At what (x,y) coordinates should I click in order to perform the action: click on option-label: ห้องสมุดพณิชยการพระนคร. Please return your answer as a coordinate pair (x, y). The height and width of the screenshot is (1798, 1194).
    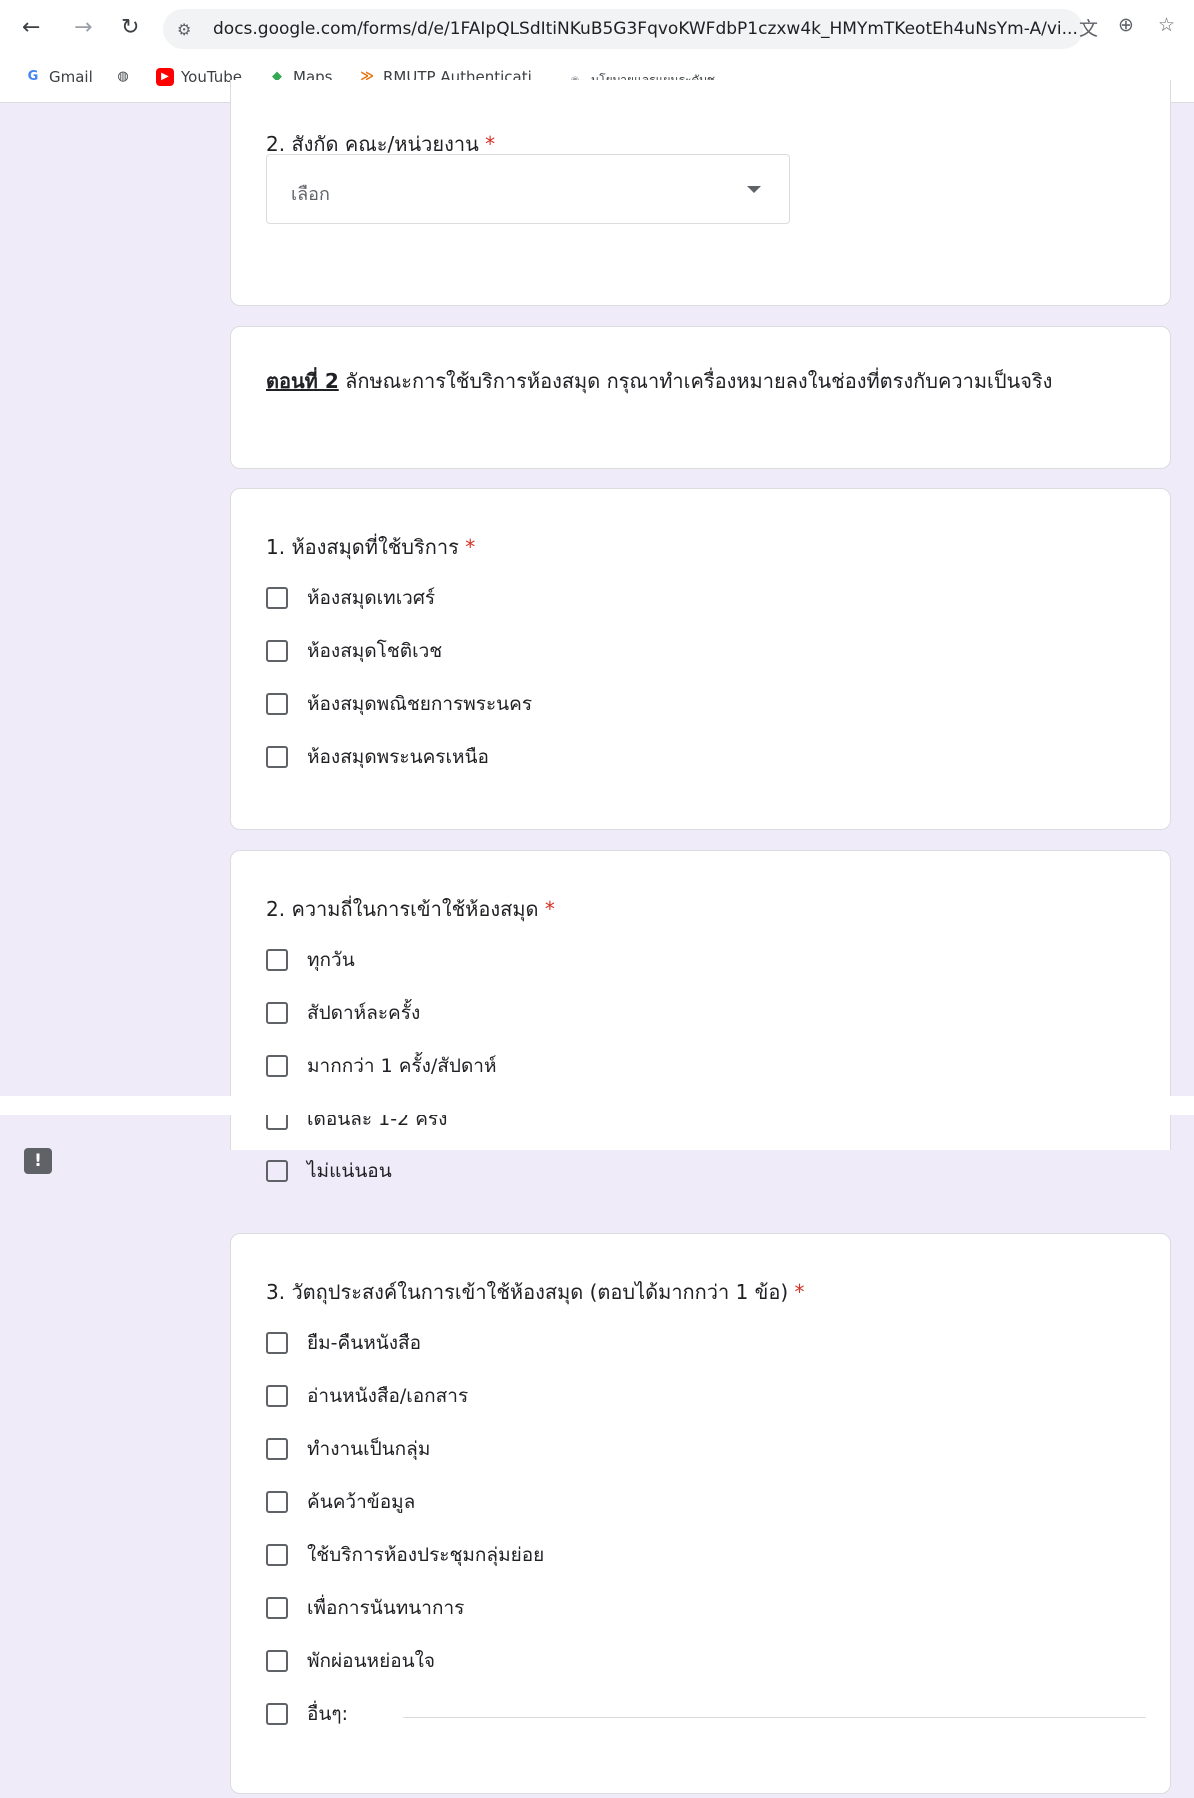
    Looking at the image, I should click on (420, 704).